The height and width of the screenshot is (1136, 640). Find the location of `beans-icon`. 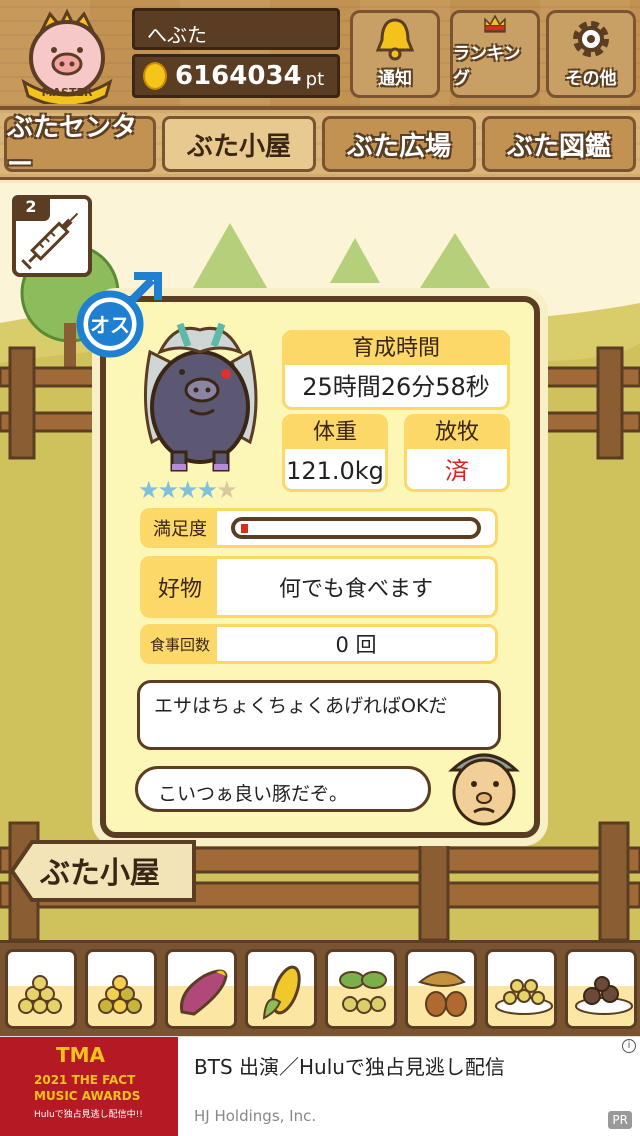

beans-icon is located at coordinates (40, 994).